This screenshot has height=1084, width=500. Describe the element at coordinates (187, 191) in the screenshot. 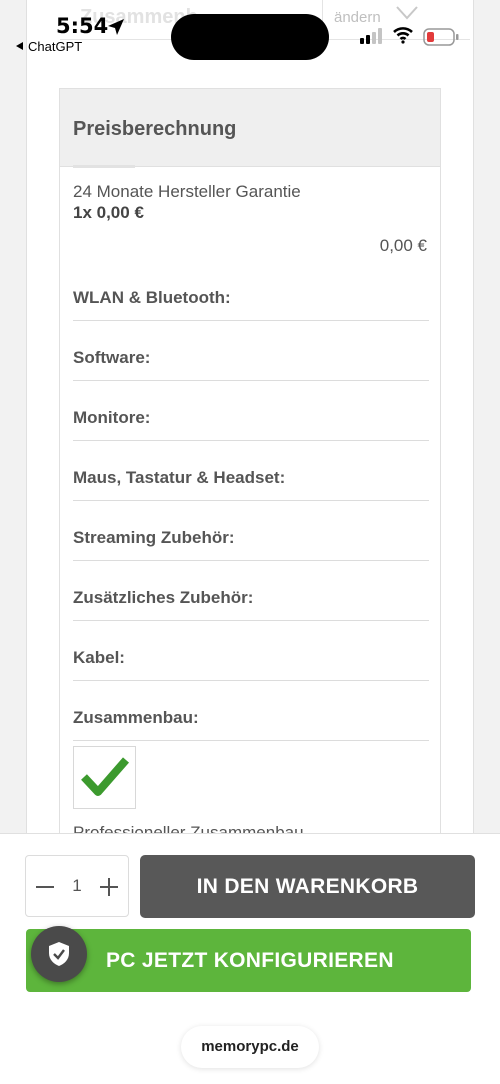

I see `warranty-name: 24 Monate Hersteller Garantie` at that location.